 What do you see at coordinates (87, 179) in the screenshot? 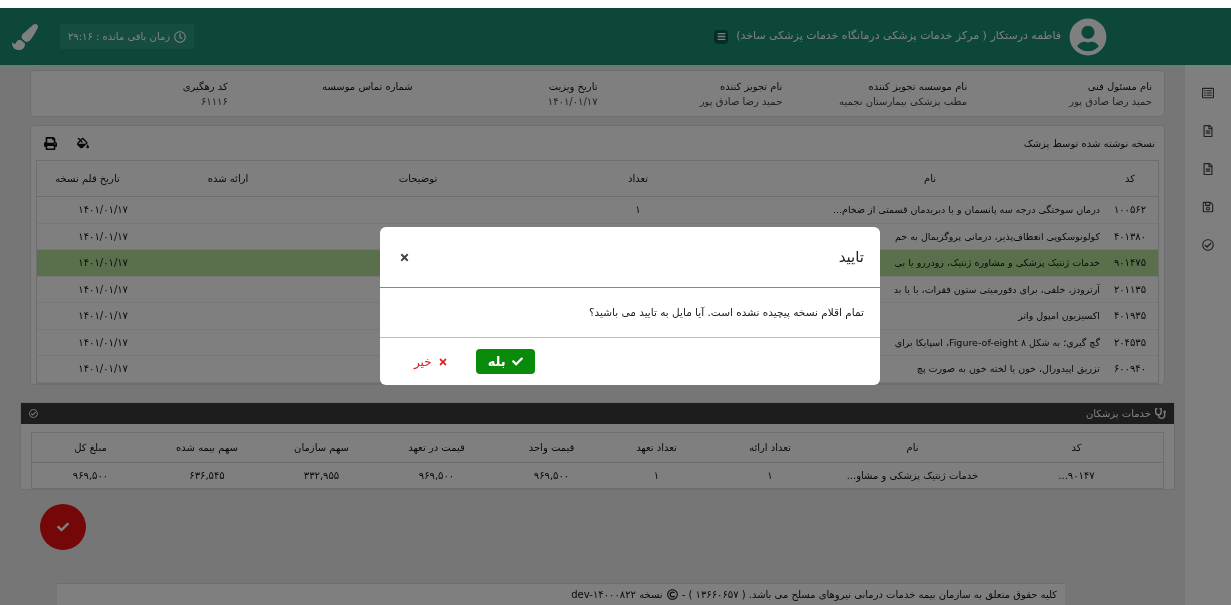
I see `column-header: تاریخ قلم نسخه` at bounding box center [87, 179].